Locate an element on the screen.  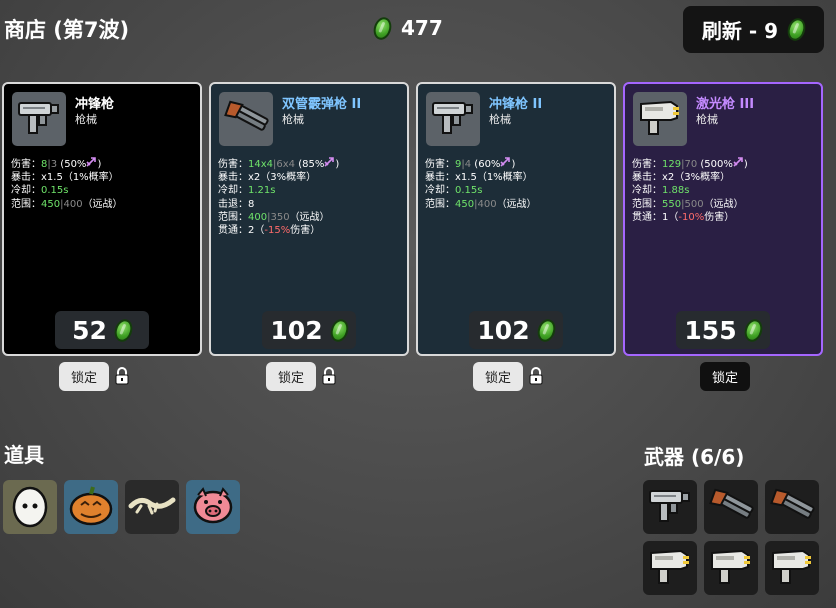
stat-text: 8 is located at coordinates (251, 204).